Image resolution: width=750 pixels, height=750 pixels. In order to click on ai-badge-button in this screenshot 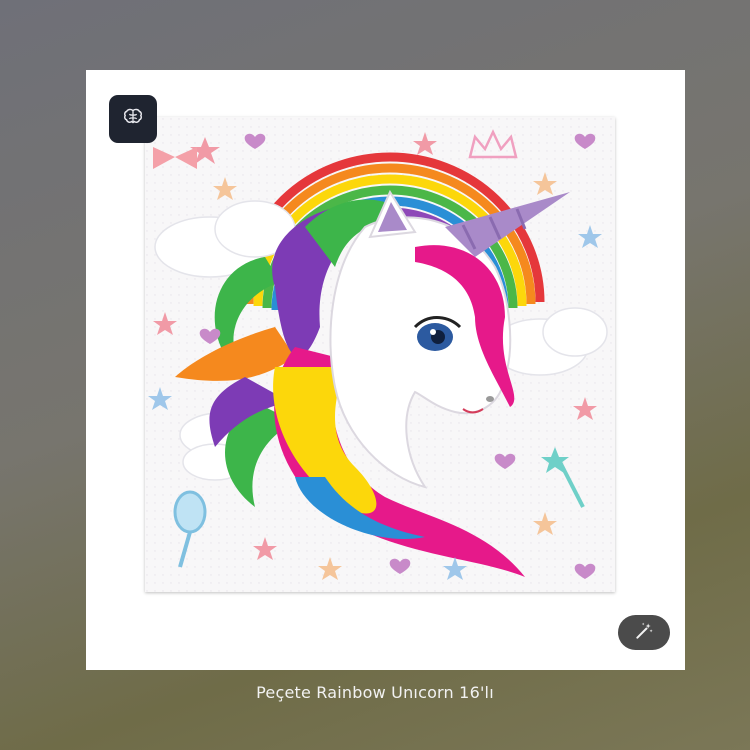, I will do `click(133, 119)`.